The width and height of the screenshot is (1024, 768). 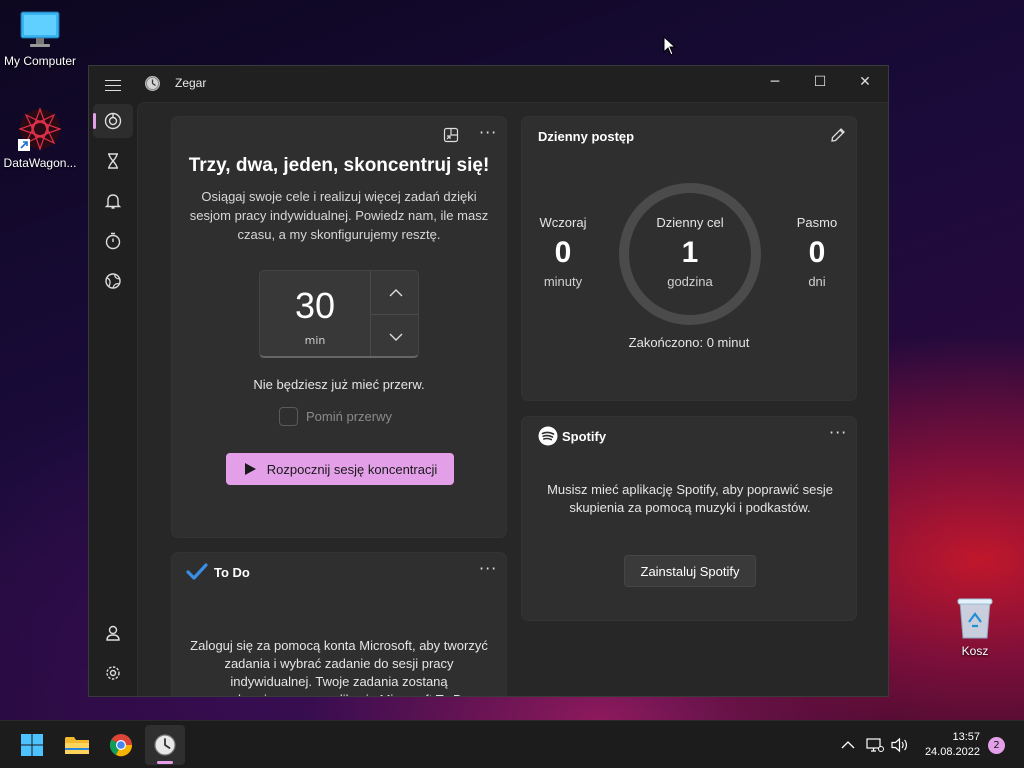 What do you see at coordinates (690, 222) in the screenshot?
I see `daily-goal-label: Dzienny cel` at bounding box center [690, 222].